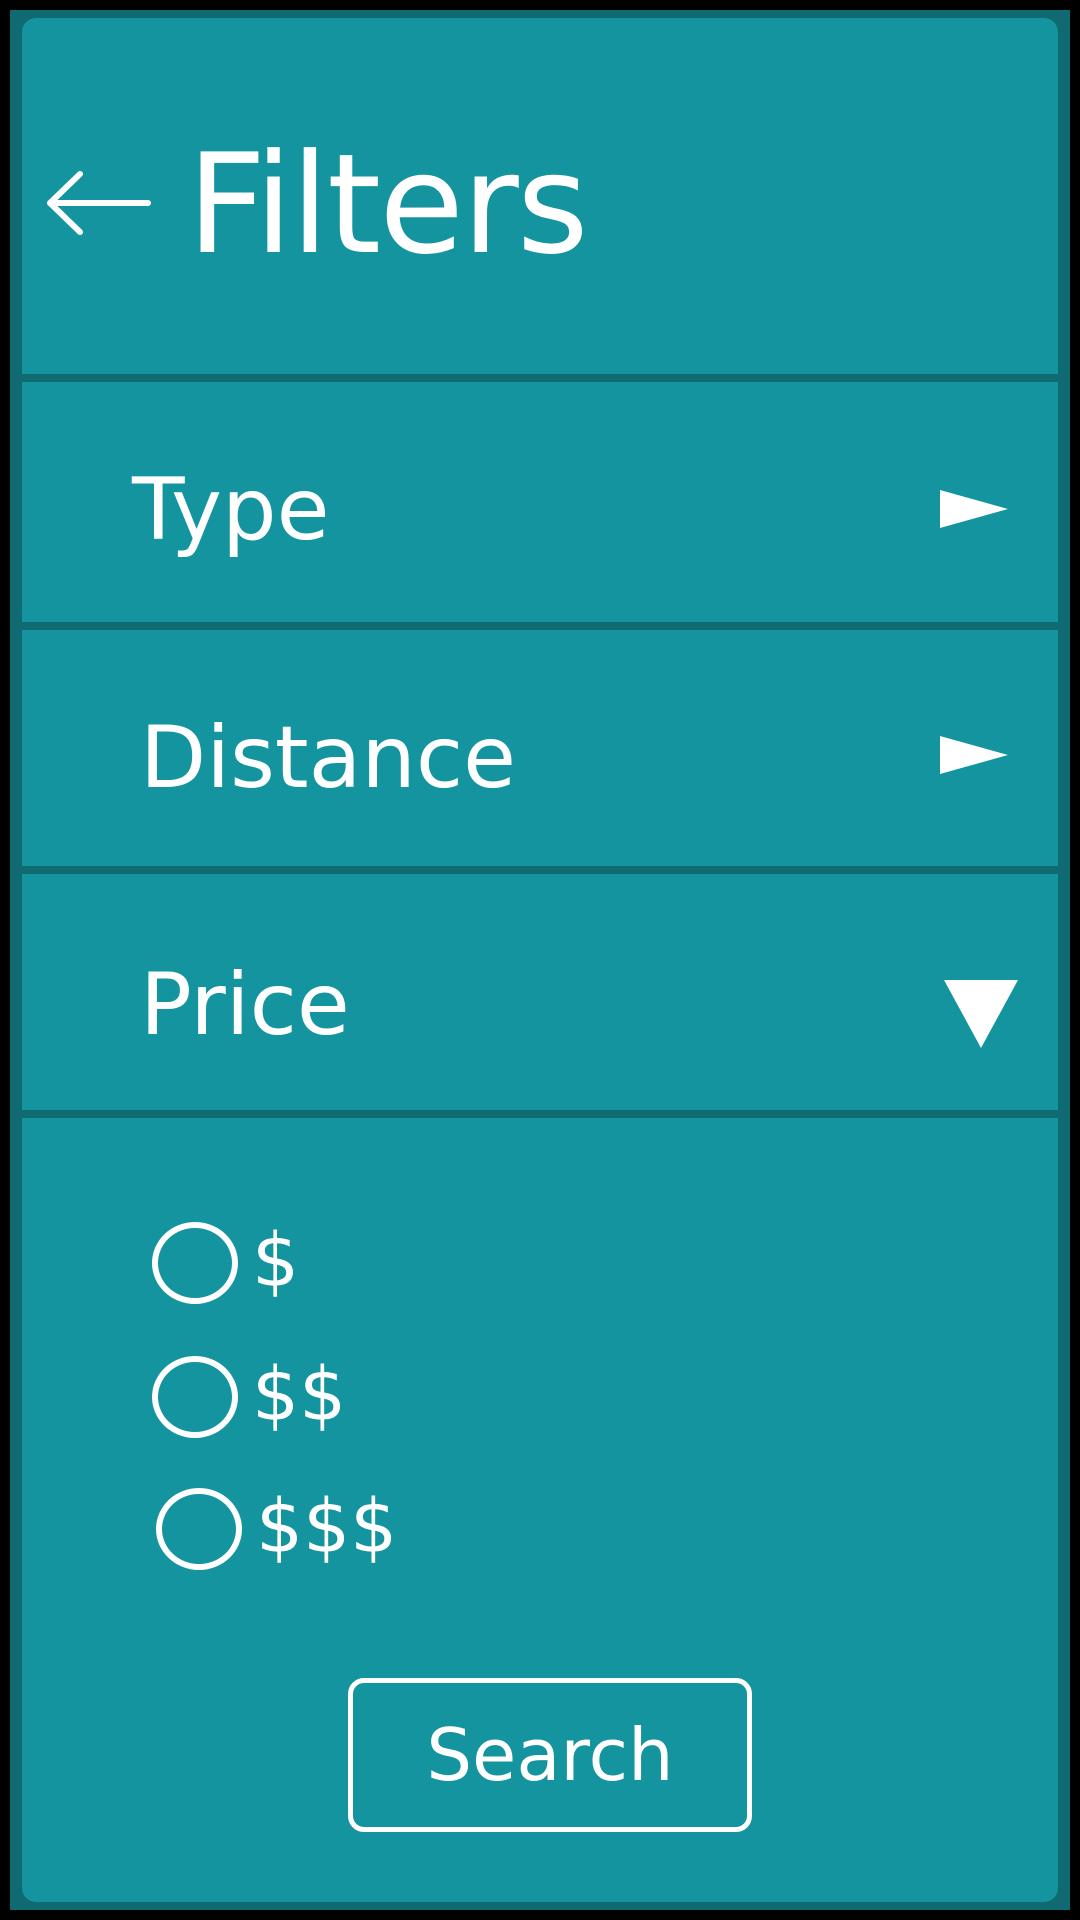 The height and width of the screenshot is (1920, 1080). I want to click on price-option-1: $, so click(352, 1265).